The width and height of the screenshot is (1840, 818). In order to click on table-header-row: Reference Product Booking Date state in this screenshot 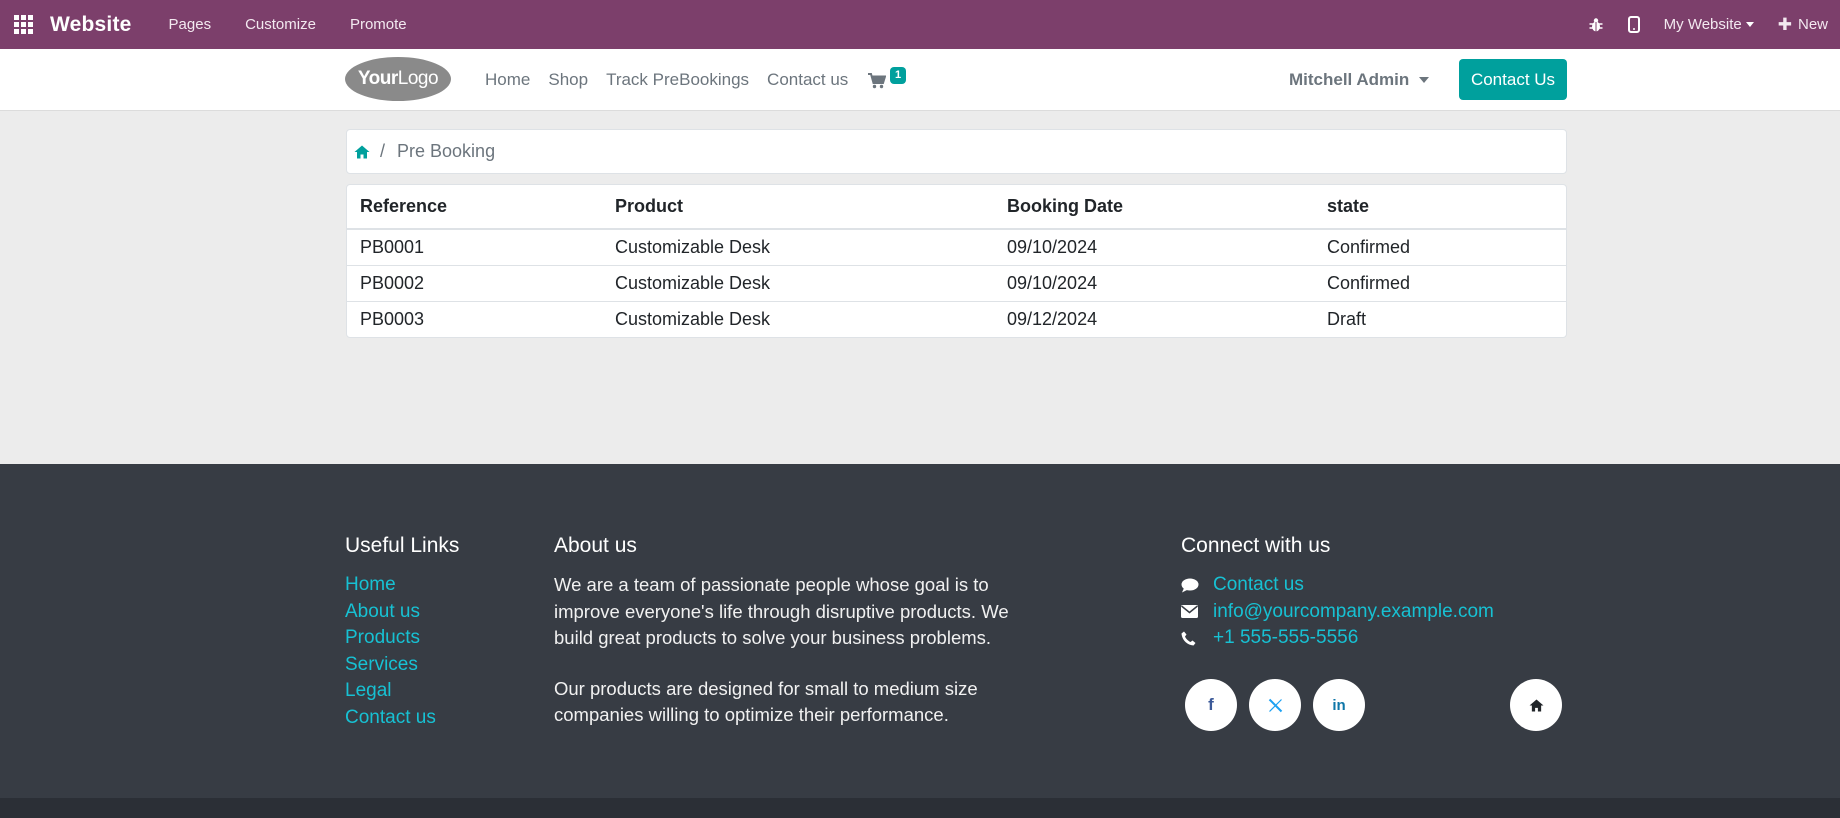, I will do `click(956, 207)`.